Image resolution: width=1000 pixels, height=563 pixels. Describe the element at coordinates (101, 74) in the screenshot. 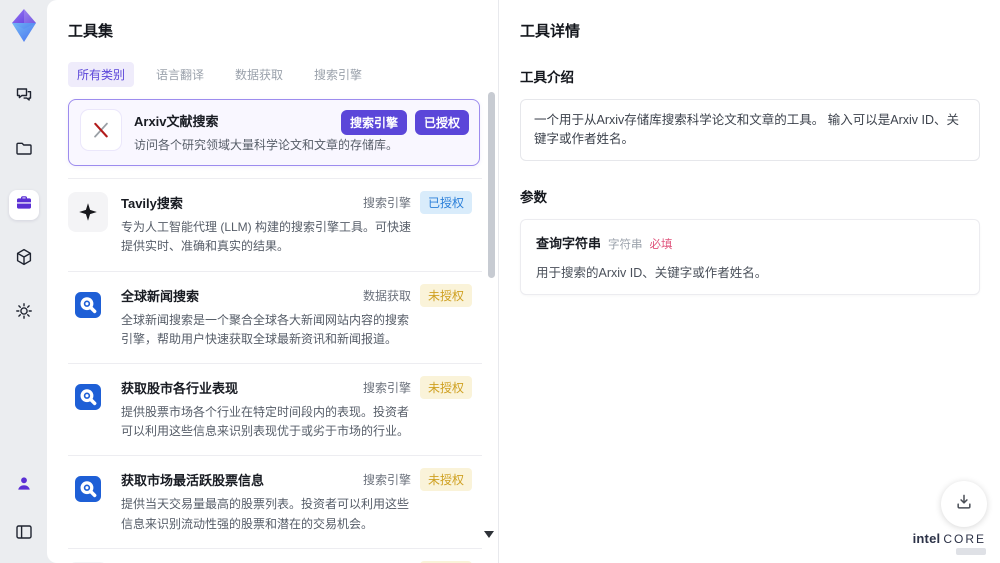

I see `tab-all-categories: 所有类别` at that location.